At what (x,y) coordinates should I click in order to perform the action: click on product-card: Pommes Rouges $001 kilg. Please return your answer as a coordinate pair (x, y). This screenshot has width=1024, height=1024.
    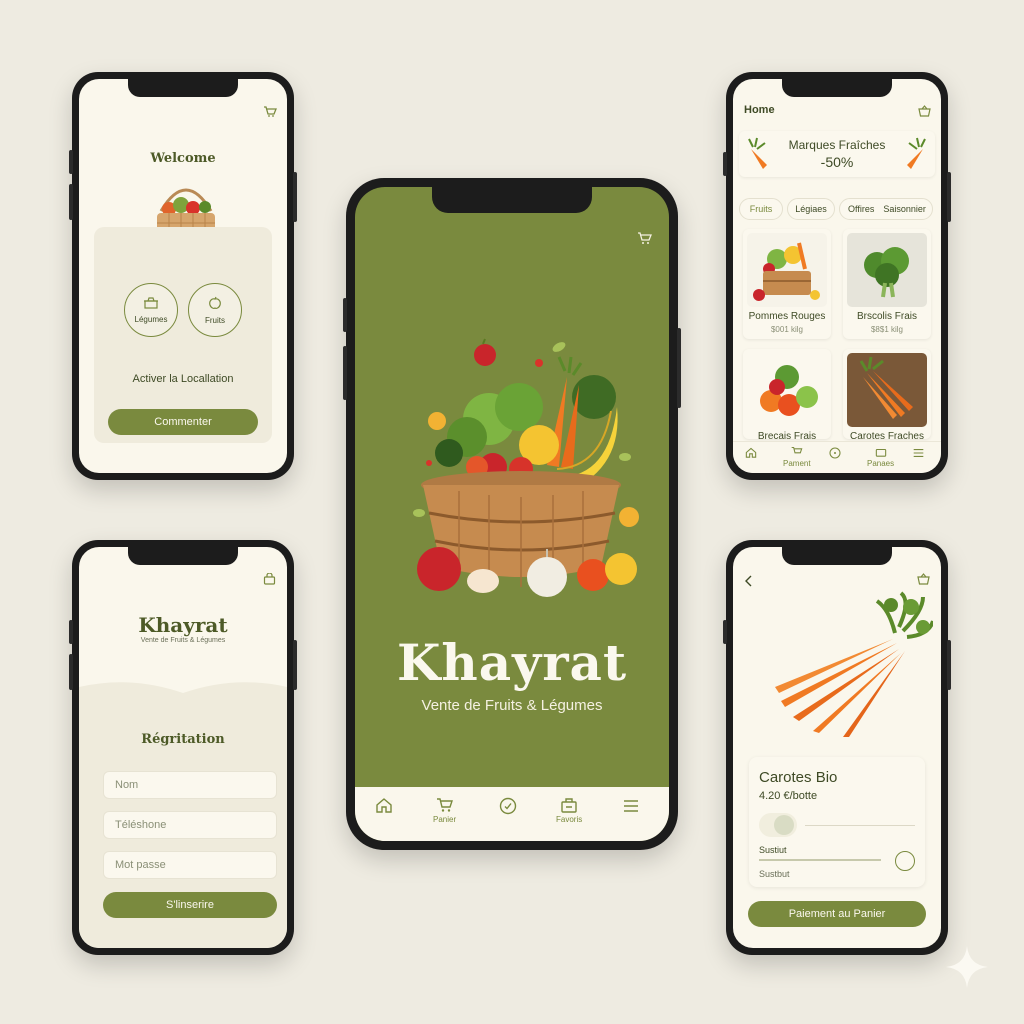
    Looking at the image, I should click on (787, 284).